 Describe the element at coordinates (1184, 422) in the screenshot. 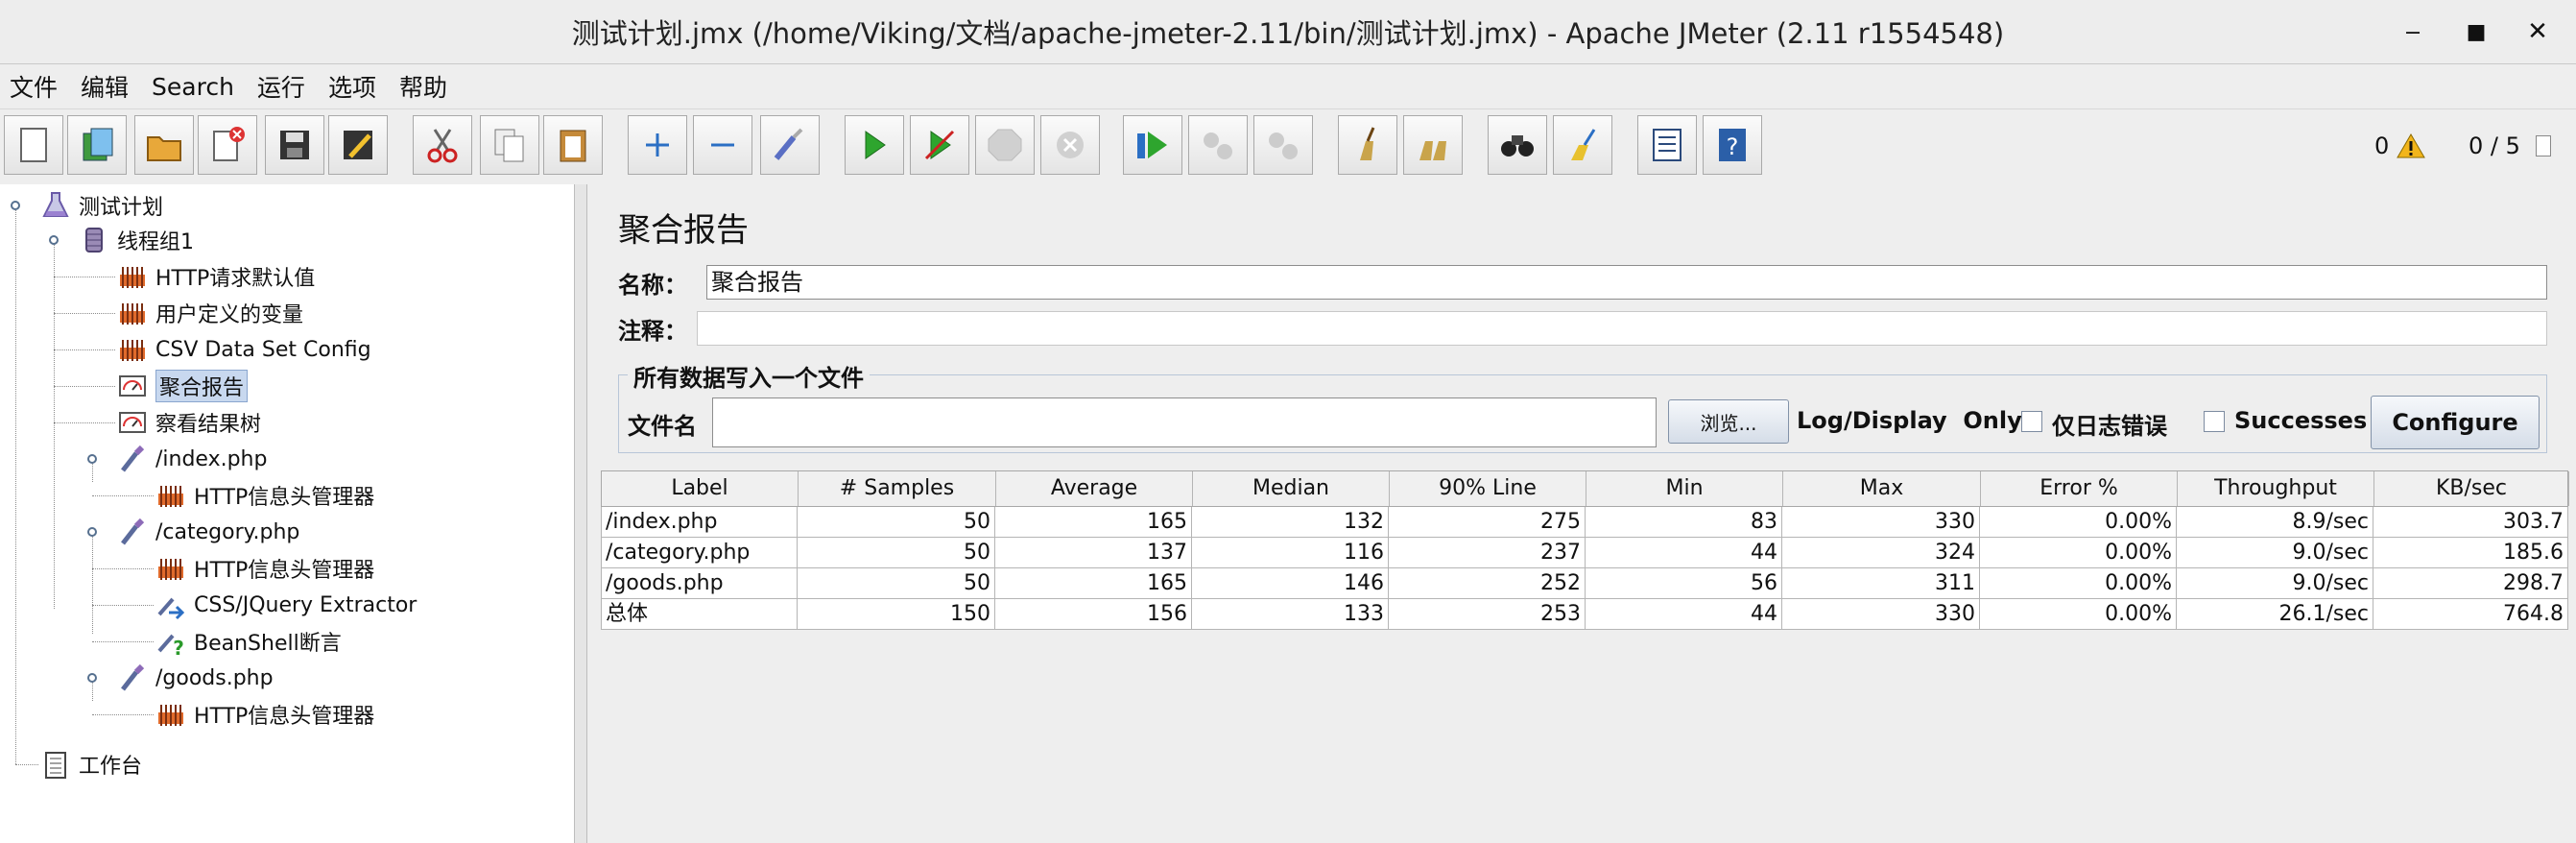

I see `filename-input` at that location.